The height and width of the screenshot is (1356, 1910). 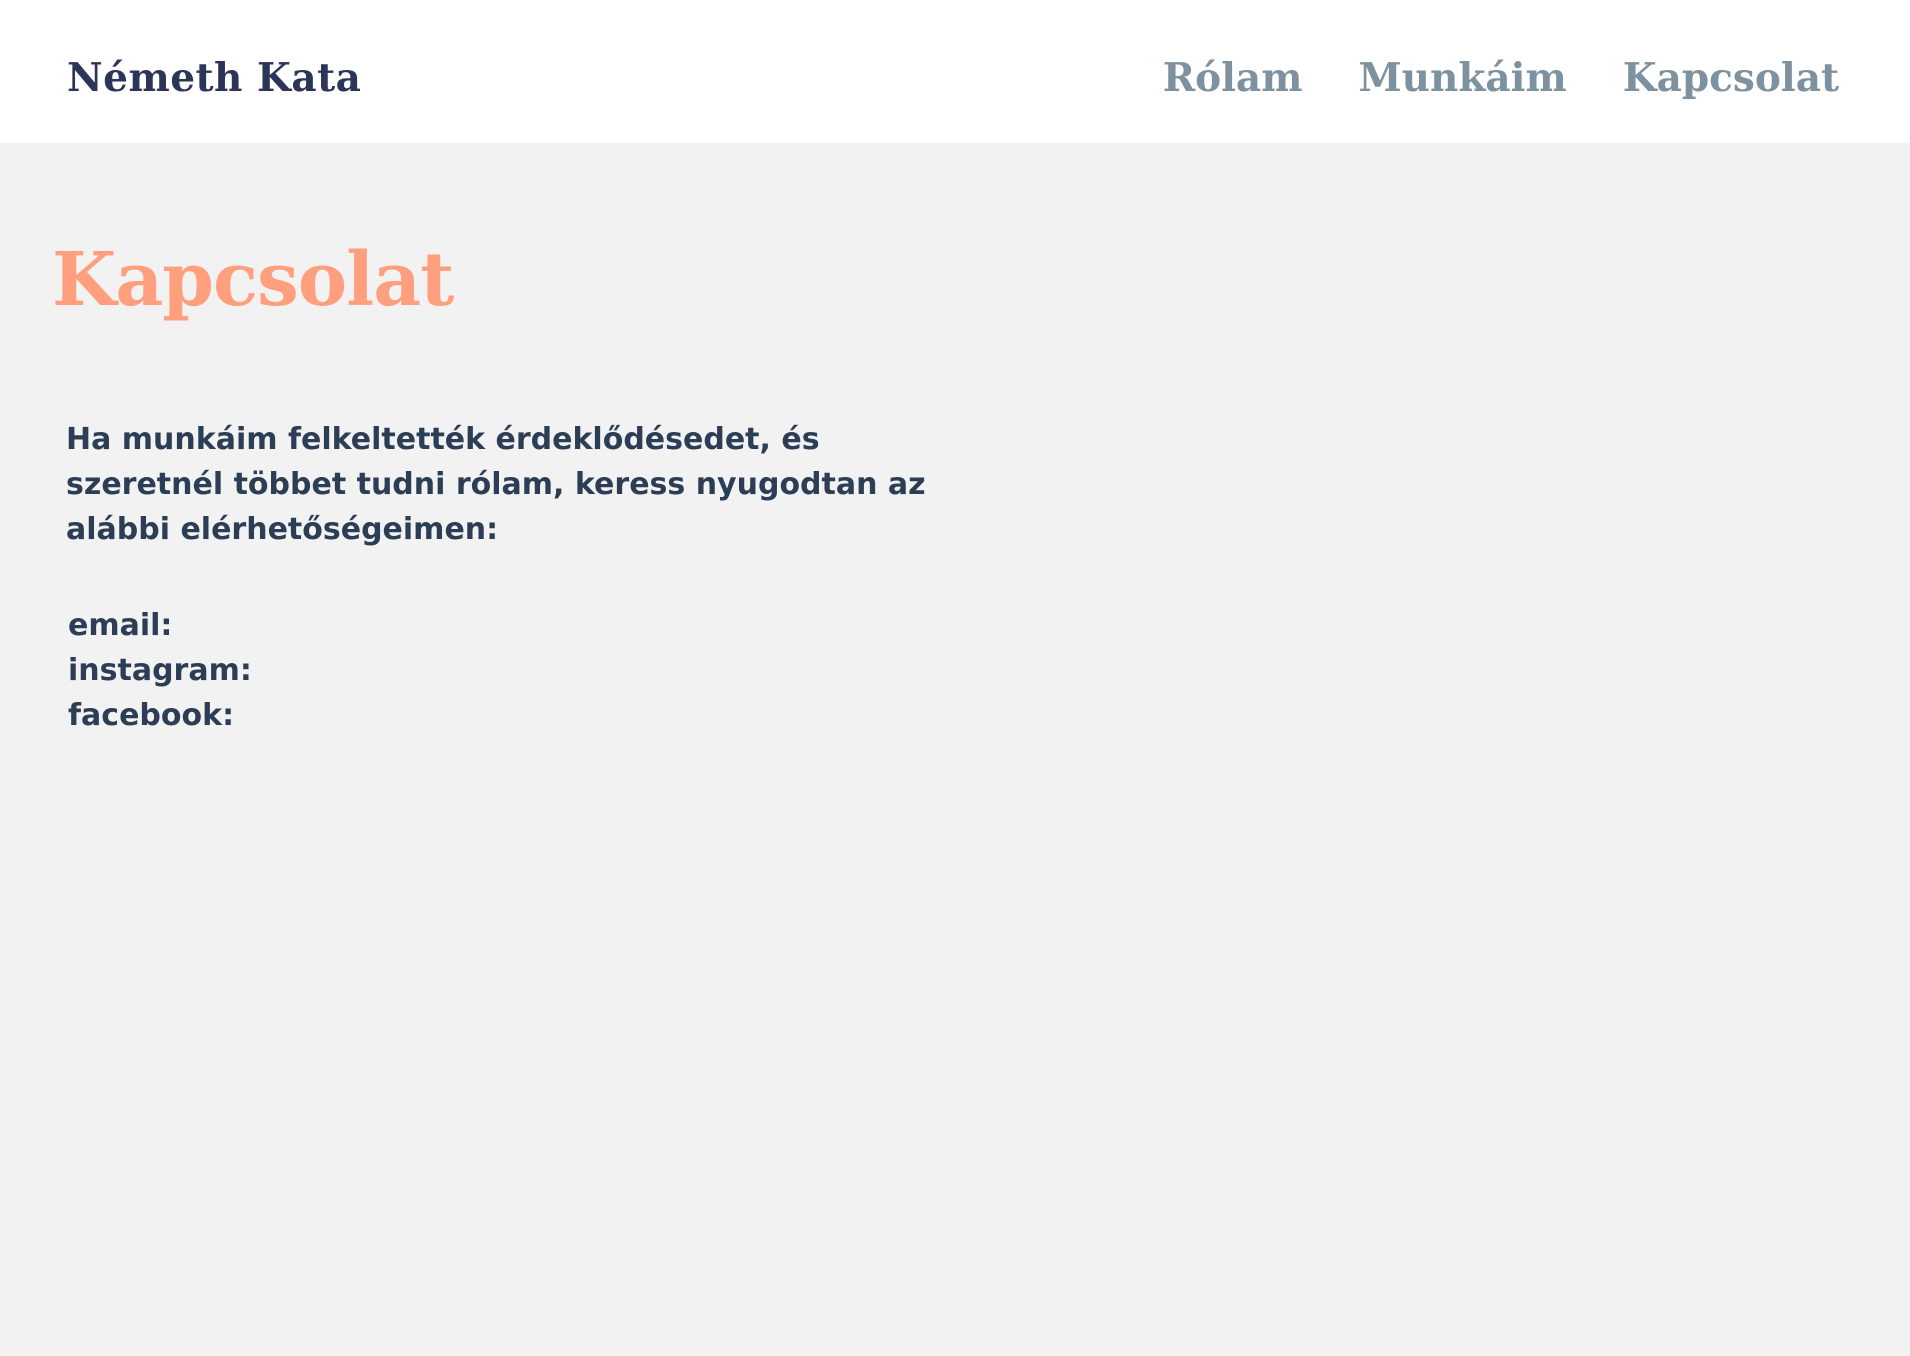 What do you see at coordinates (1731, 78) in the screenshot?
I see `nav-item-kapcsolat: Kapcsolat` at bounding box center [1731, 78].